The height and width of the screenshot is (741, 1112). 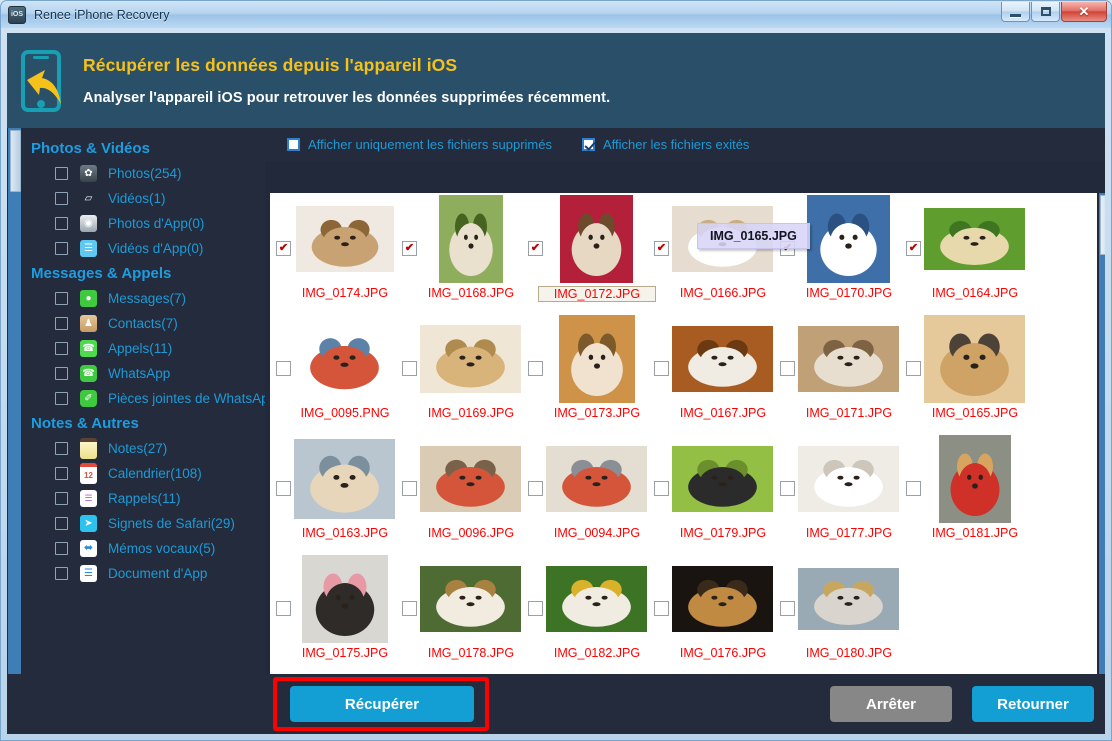 What do you see at coordinates (1033, 704) in the screenshot?
I see `return-button: Retourner` at bounding box center [1033, 704].